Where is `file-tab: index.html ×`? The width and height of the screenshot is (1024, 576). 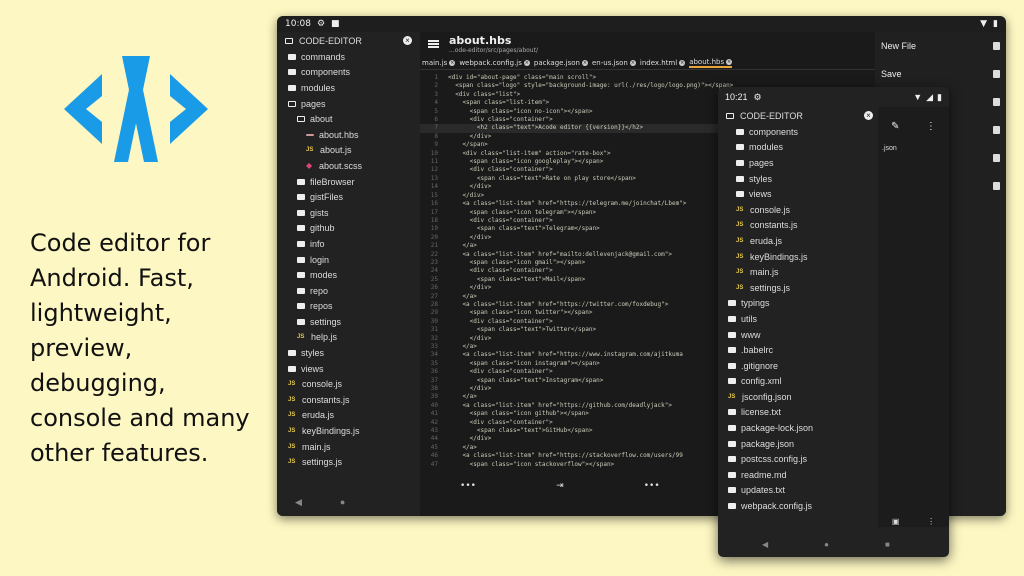
file-tab: index.html × is located at coordinates (663, 63).